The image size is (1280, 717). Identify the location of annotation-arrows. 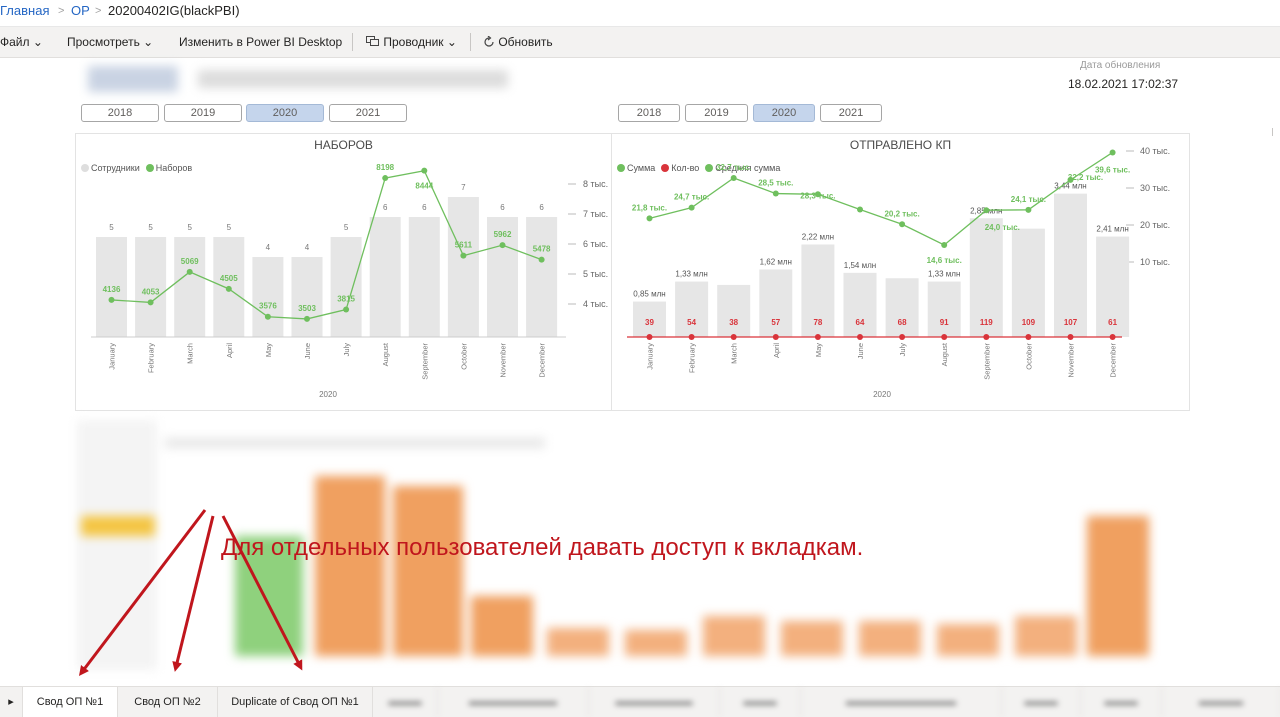
(190, 592).